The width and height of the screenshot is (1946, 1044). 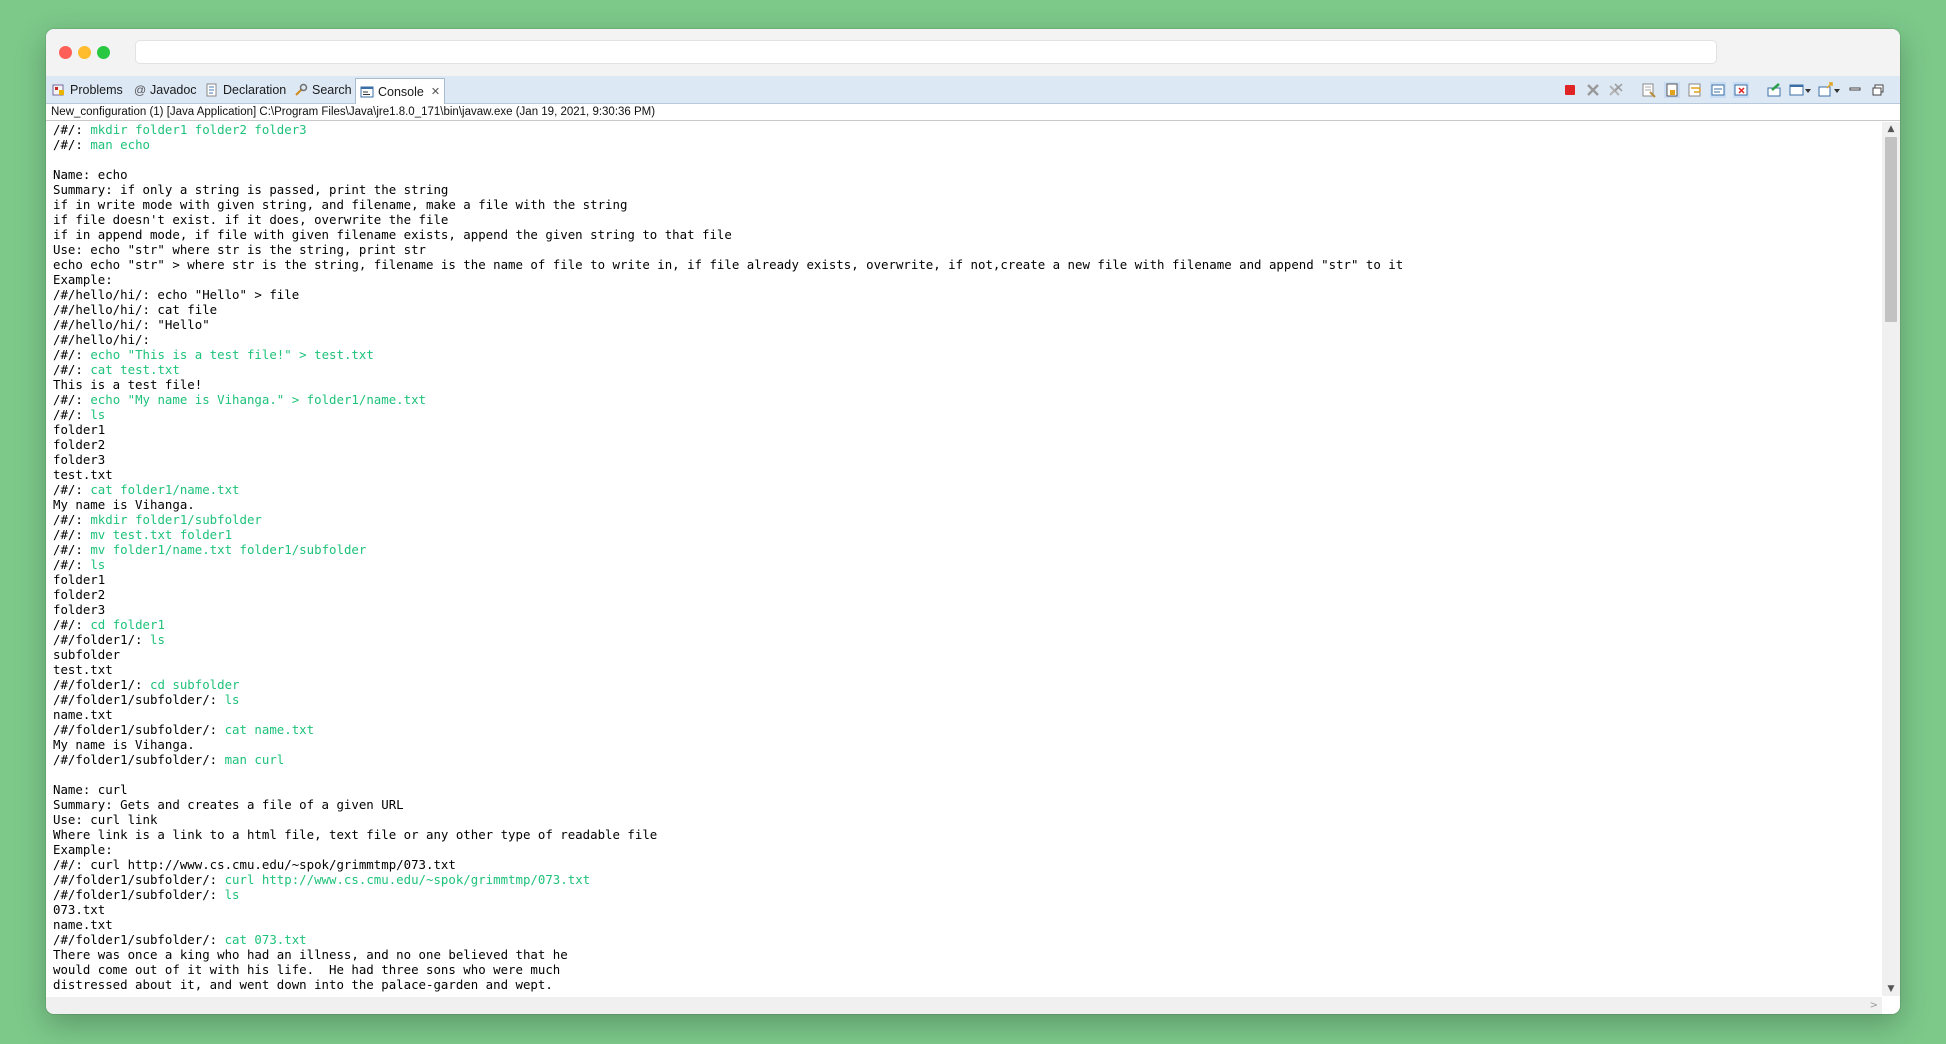 I want to click on console-line: This is a test file!, so click(x=728, y=384).